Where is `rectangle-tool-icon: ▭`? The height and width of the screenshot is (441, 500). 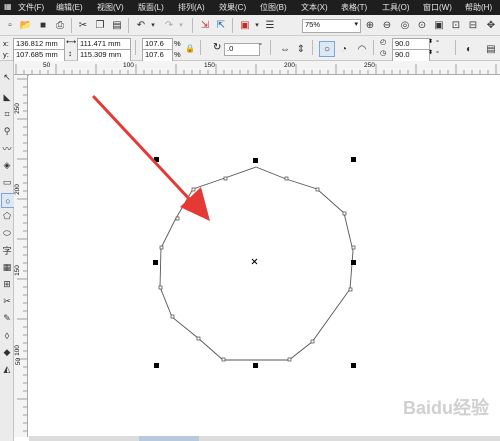
rectangle-tool-icon: ▭ is located at coordinates (7, 182).